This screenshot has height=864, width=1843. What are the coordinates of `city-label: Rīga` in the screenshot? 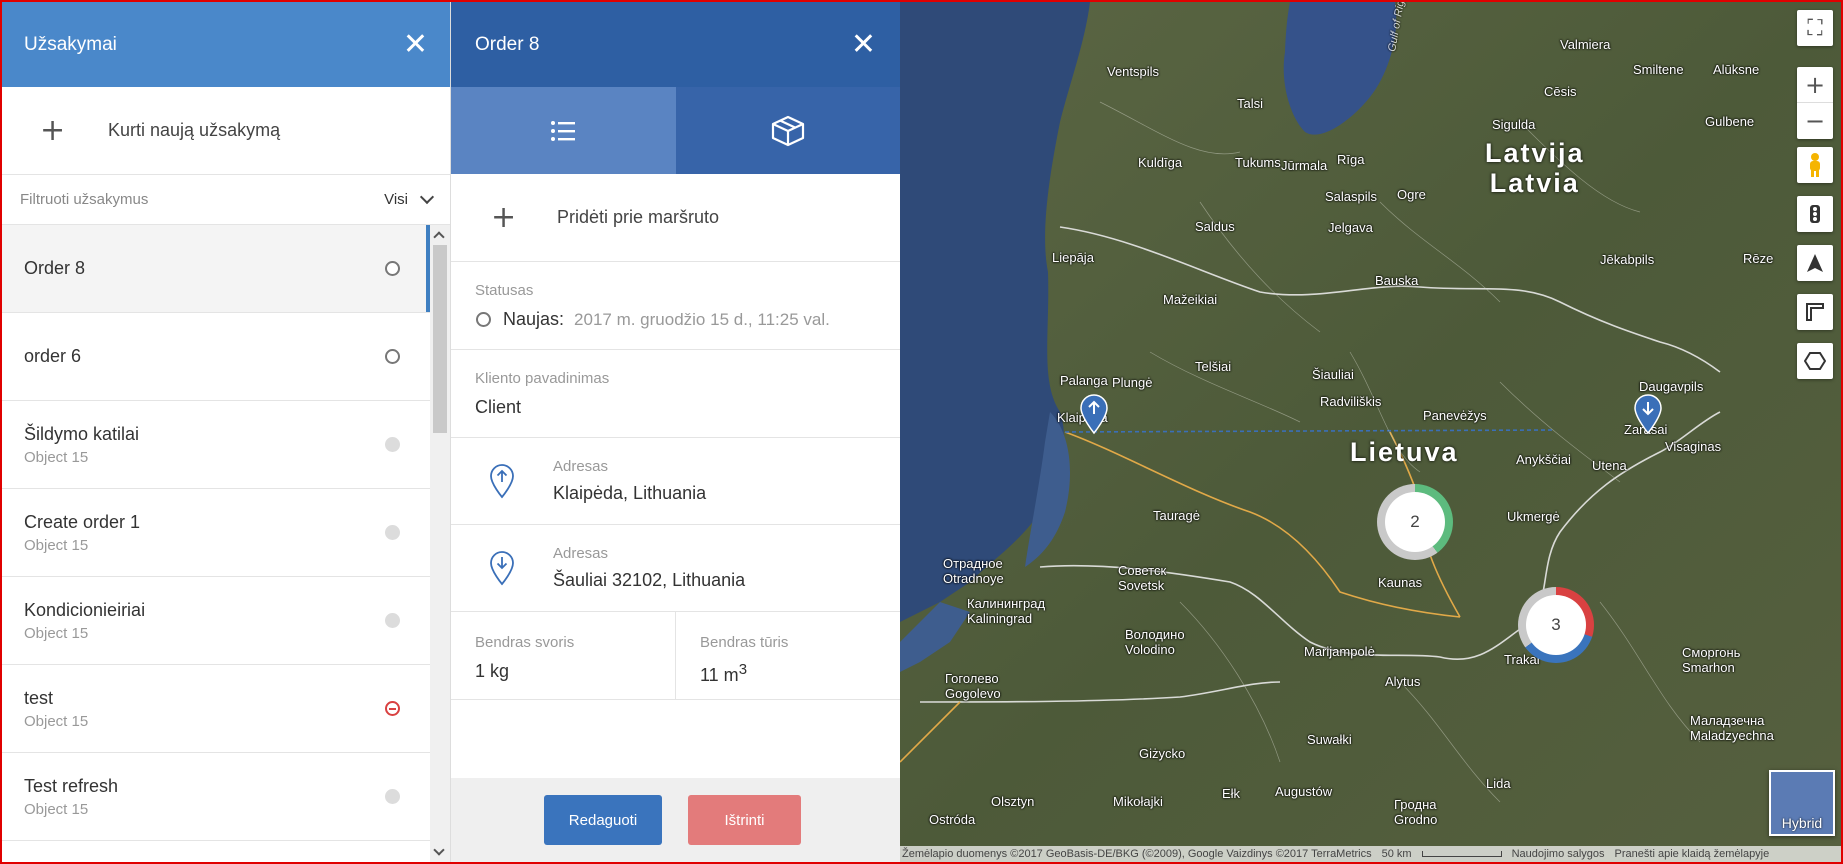 It's located at (1351, 159).